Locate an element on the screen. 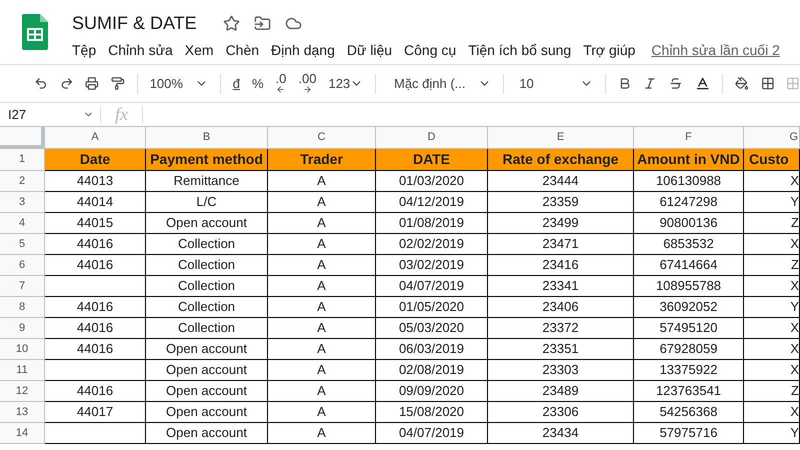  table-cell: 54256368 is located at coordinates (689, 412).